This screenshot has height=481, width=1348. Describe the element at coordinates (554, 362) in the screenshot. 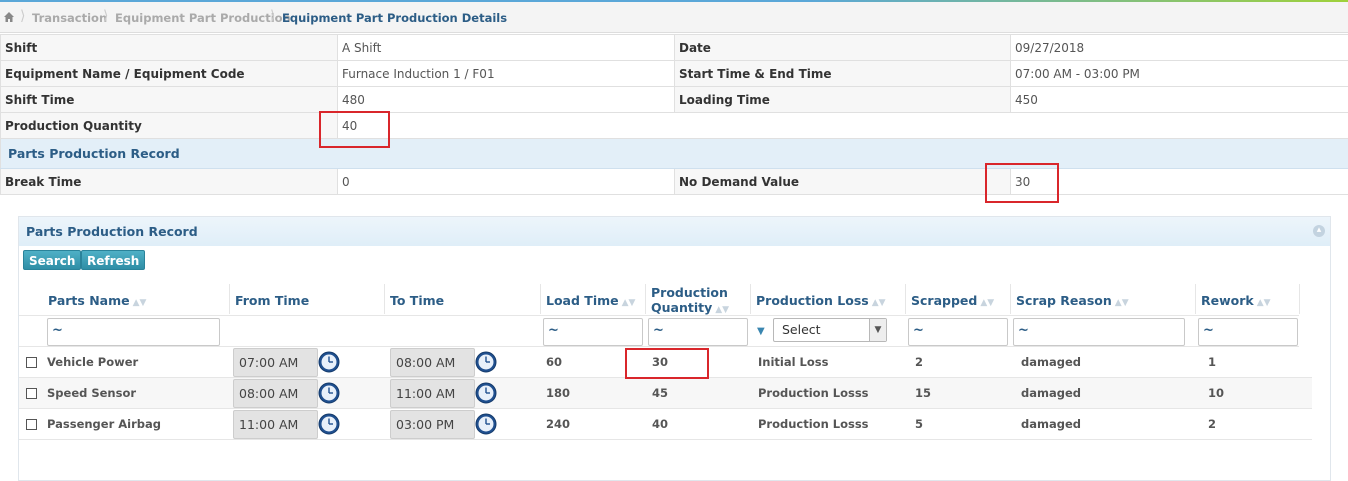

I see `cell-load-time: 60` at that location.